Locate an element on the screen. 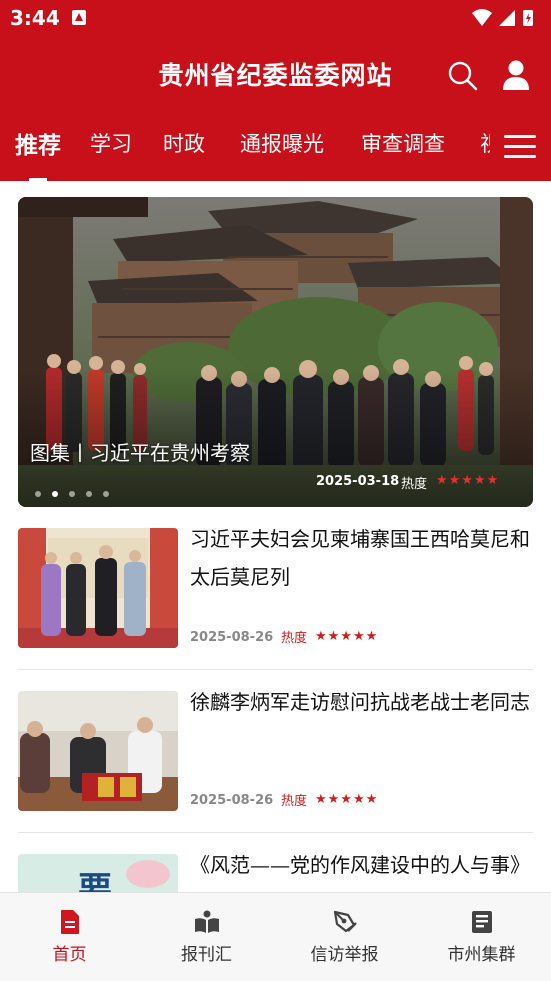 The width and height of the screenshot is (551, 981). nav-publications: 报刊汇 is located at coordinates (206, 937).